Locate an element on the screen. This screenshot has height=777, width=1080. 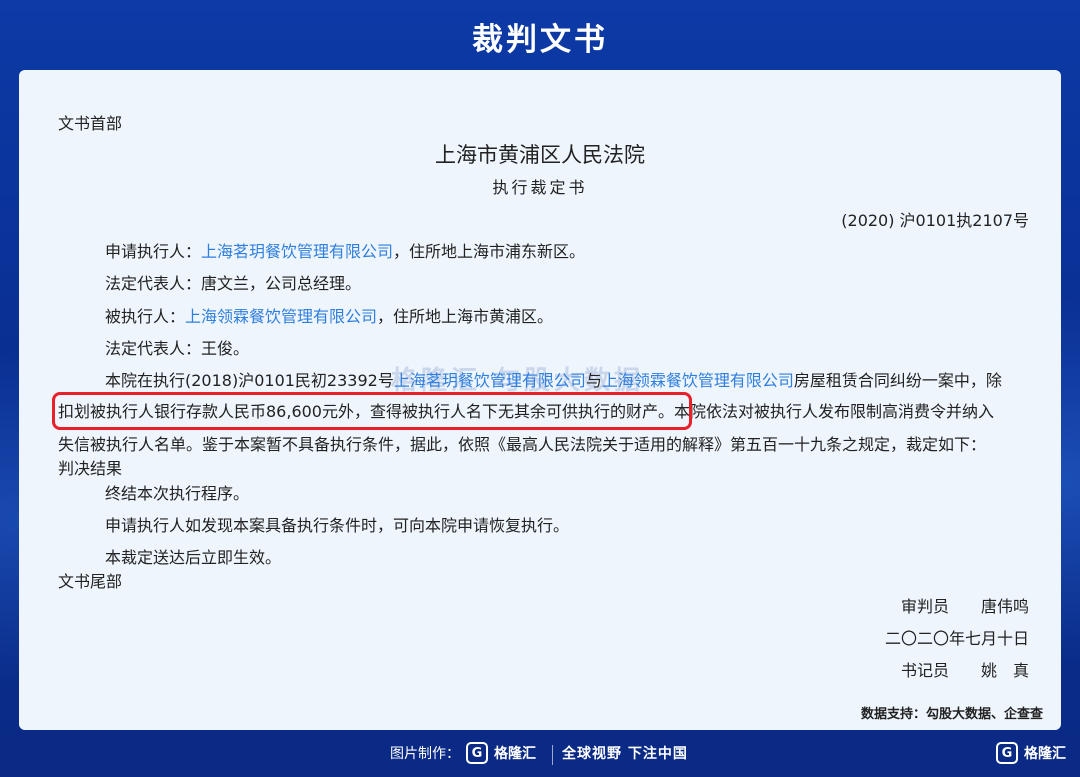
ruling-item-2: 申请执行人如发现本案具备执行条件时，可向本院申请恢复执行。 is located at coordinates (337, 525).